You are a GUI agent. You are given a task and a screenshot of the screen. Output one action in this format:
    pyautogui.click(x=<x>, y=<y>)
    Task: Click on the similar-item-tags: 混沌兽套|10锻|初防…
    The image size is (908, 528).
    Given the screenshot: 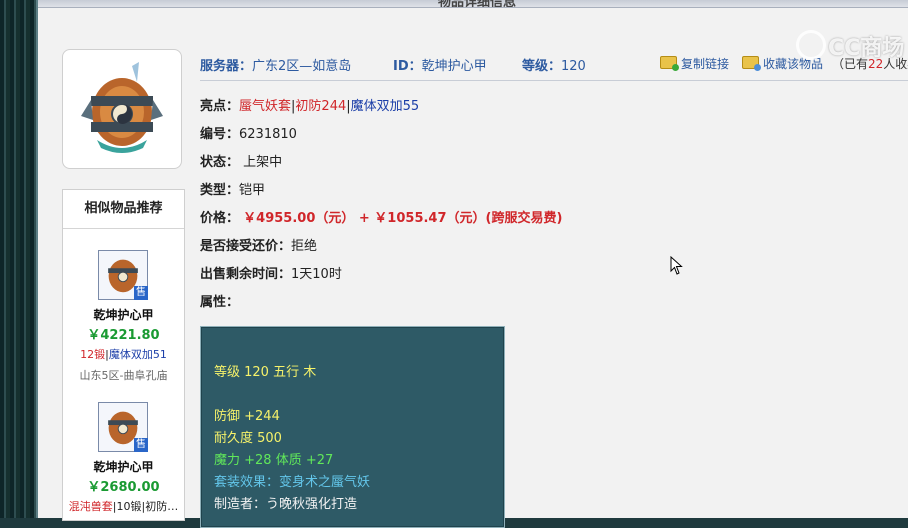 What is the action you would take?
    pyautogui.click(x=123, y=506)
    